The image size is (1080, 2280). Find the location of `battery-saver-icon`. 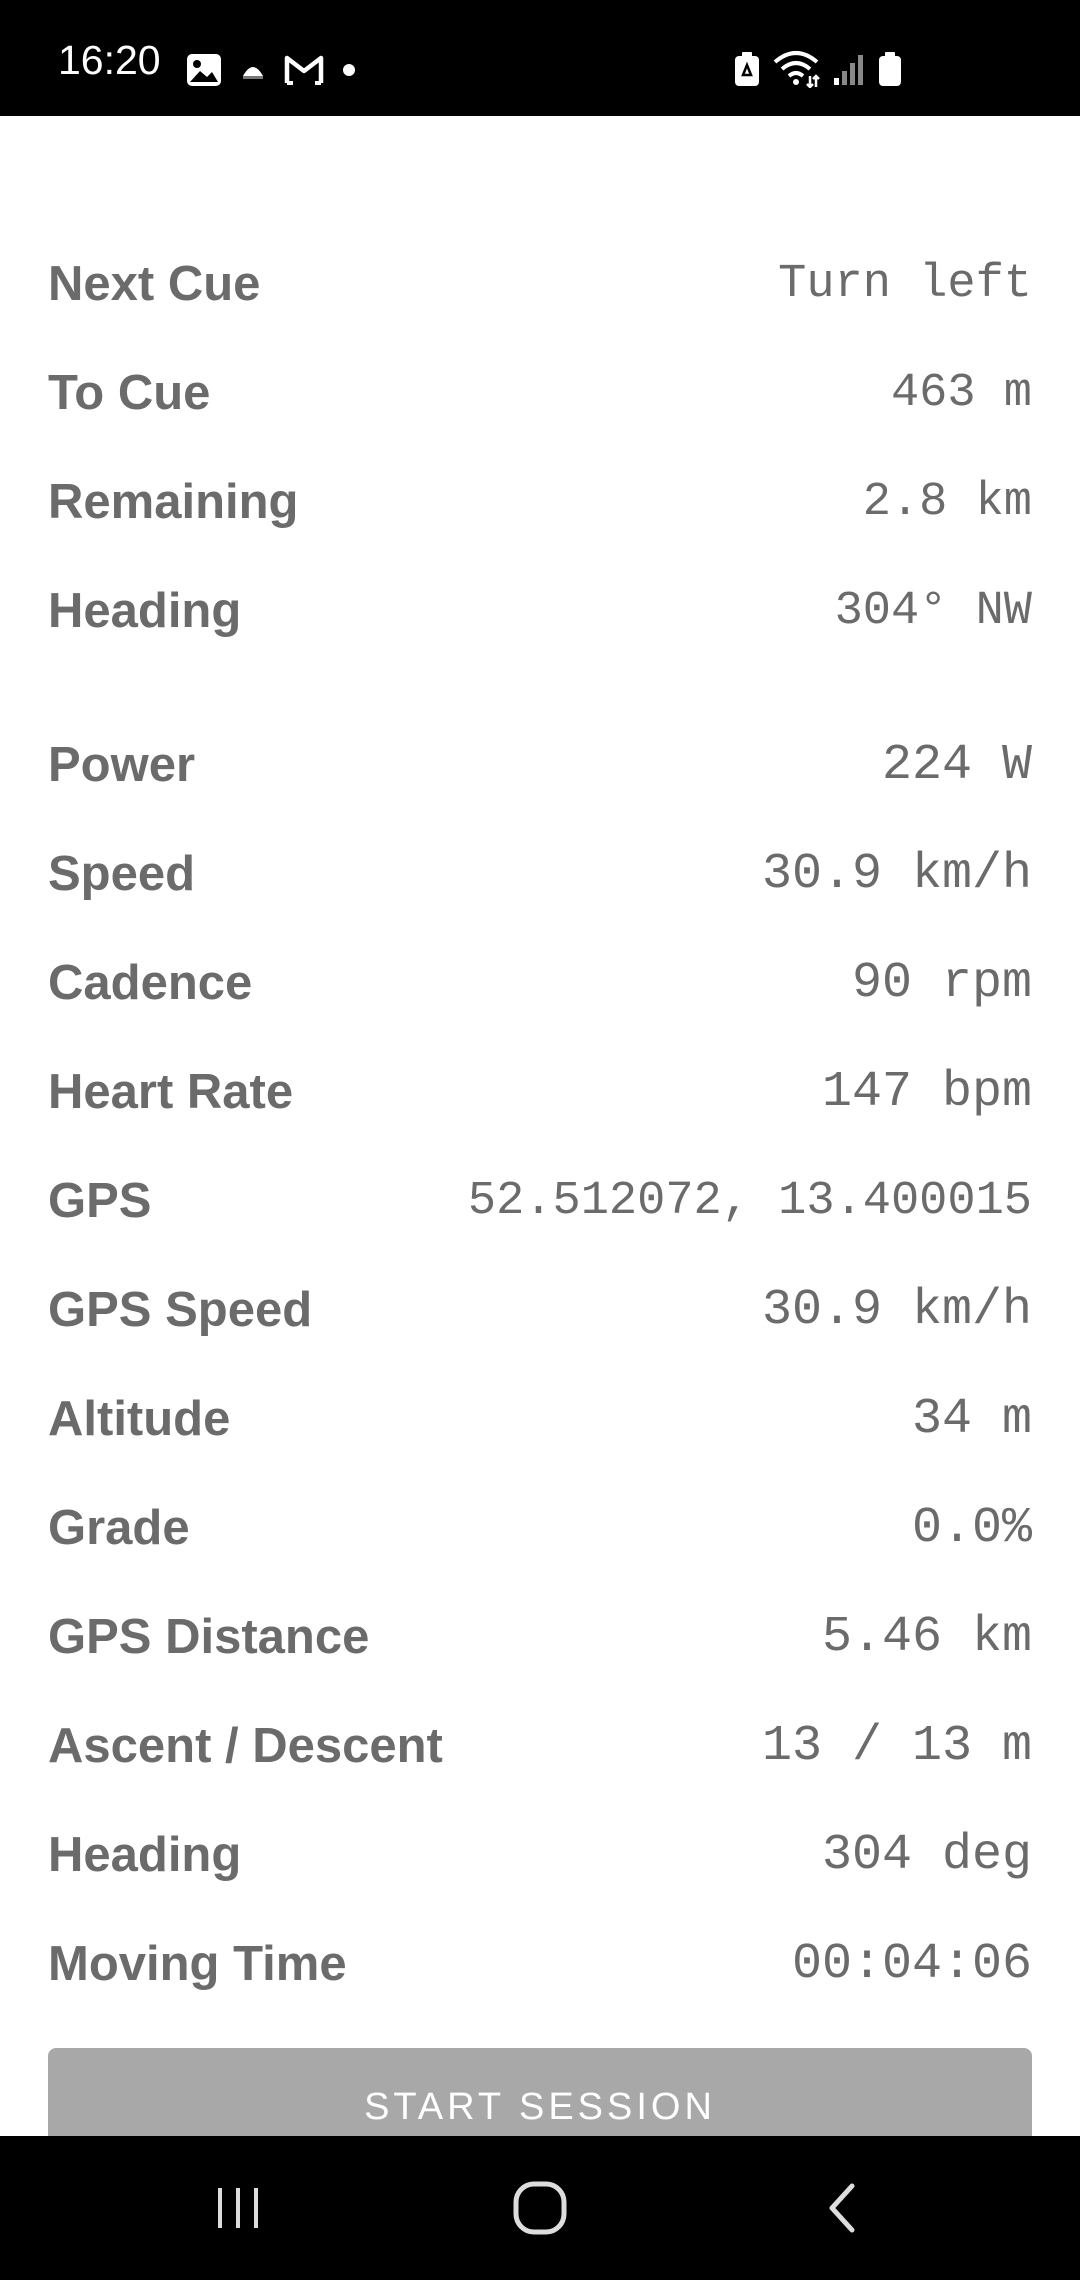

battery-saver-icon is located at coordinates (747, 69).